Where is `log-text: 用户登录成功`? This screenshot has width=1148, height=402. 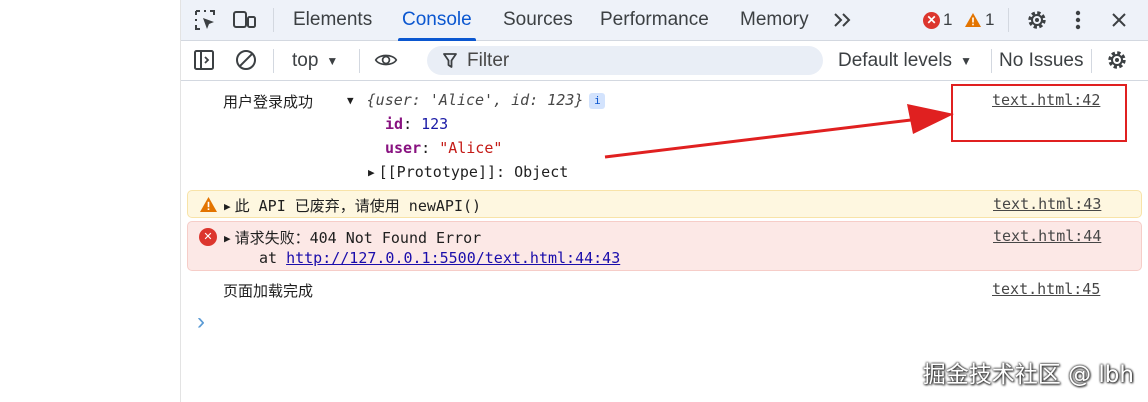
log-text: 用户登录成功 is located at coordinates (268, 102).